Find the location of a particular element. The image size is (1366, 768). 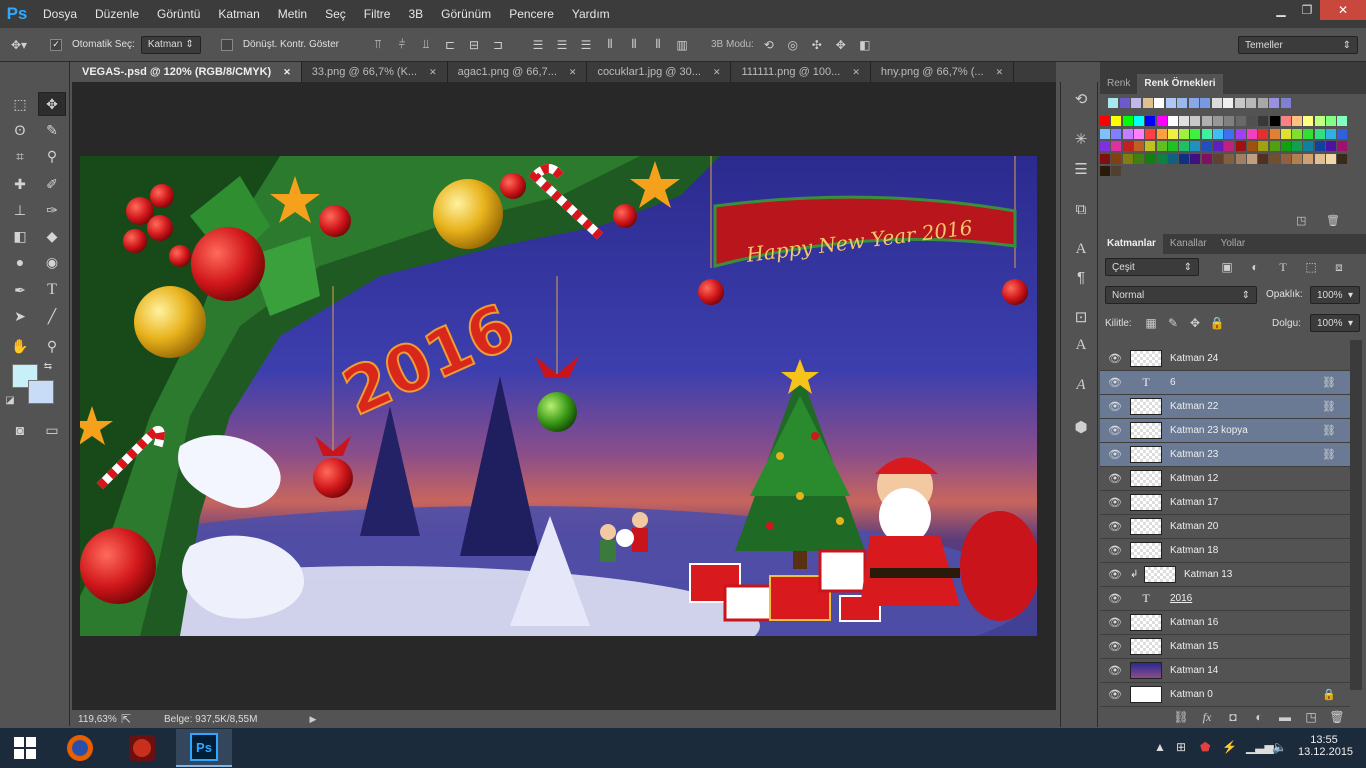

status-menu-arrow-icon: ▶ is located at coordinates (313, 719).